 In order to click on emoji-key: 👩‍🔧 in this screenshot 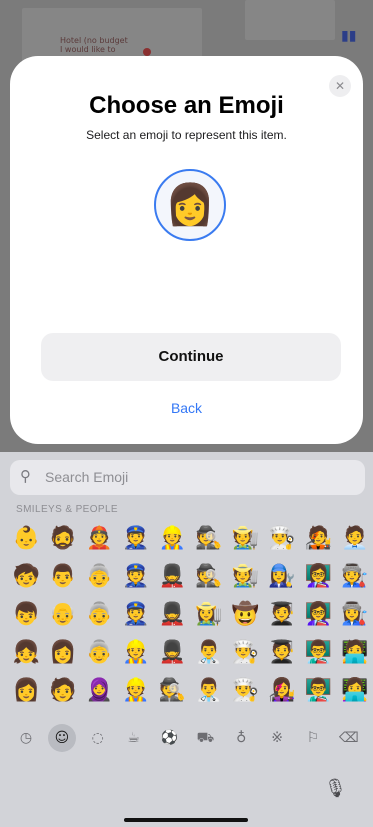, I will do `click(282, 577)`.